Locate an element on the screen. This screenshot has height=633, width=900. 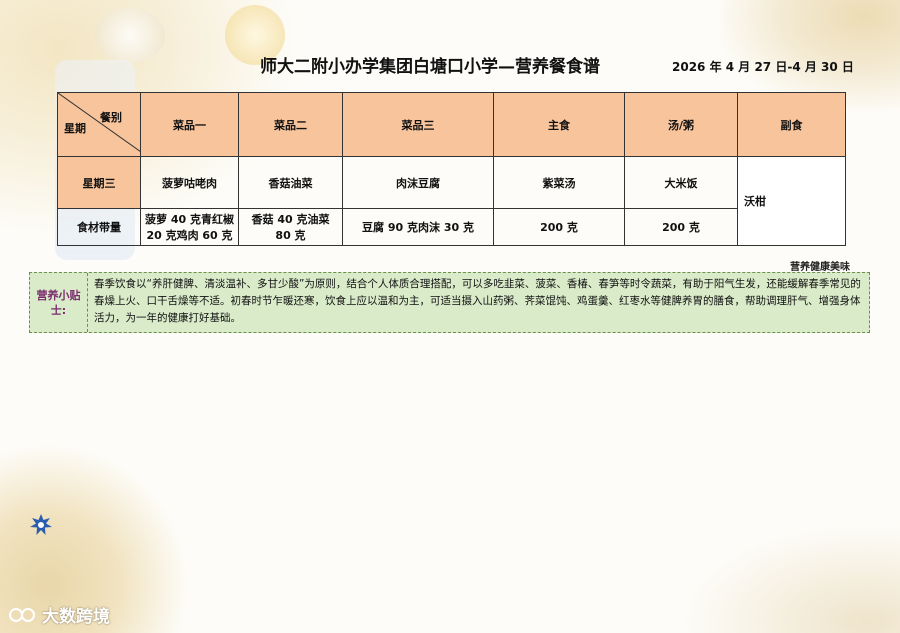
row-label-weekday: 星期三 is located at coordinates (99, 182).